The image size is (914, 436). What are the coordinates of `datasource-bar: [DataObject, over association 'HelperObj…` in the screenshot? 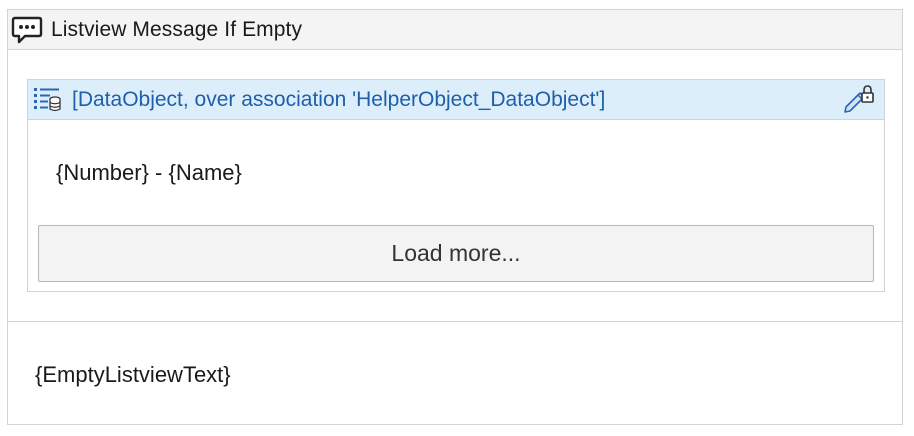 It's located at (456, 100).